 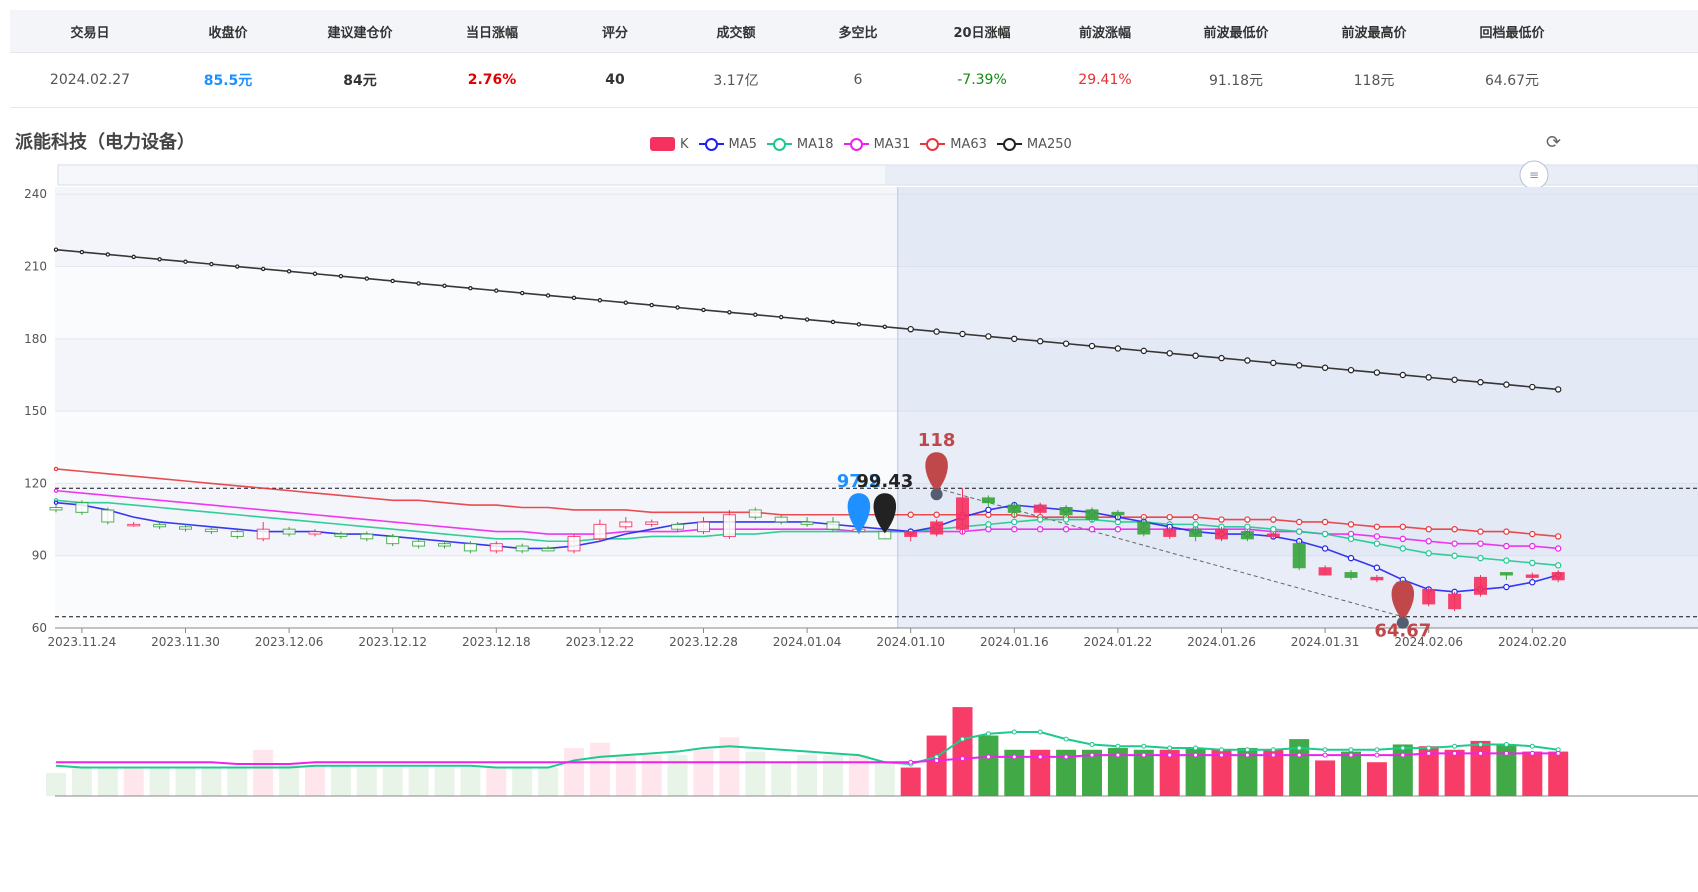 I want to click on x-tick-label: 2023.12.12, so click(x=392, y=642).